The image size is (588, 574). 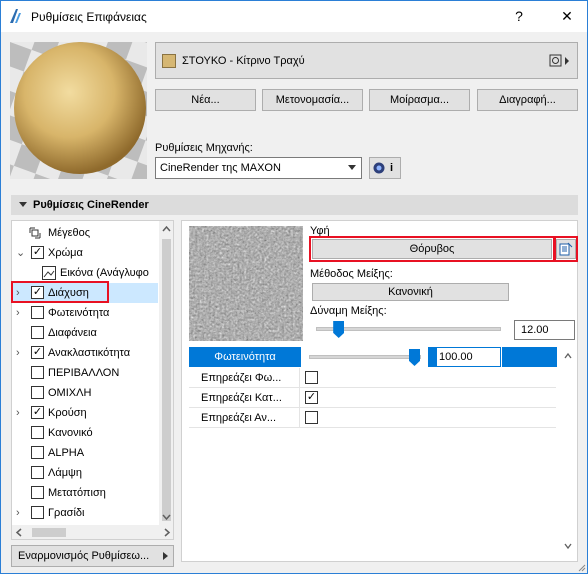 I want to click on brightness-channel-label: Φωτεινότητα, so click(x=245, y=357).